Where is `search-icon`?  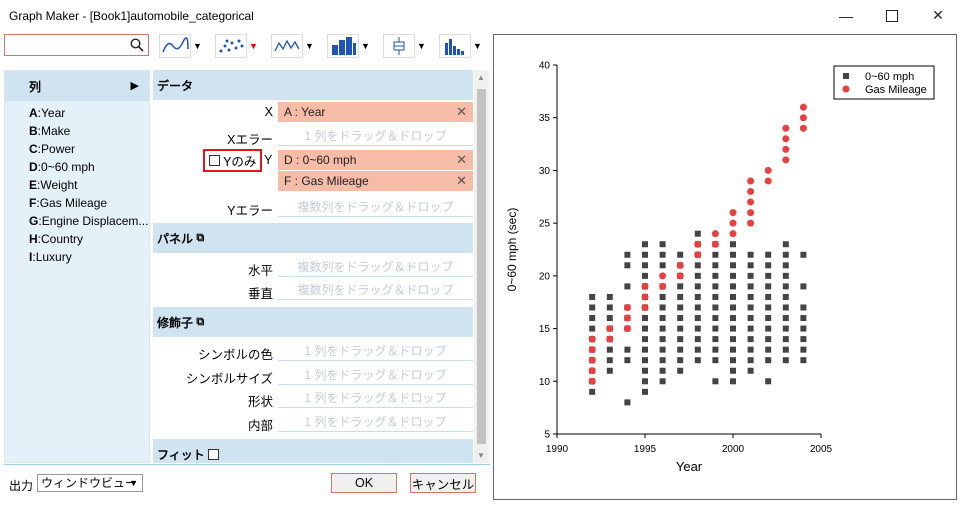
search-icon is located at coordinates (137, 45).